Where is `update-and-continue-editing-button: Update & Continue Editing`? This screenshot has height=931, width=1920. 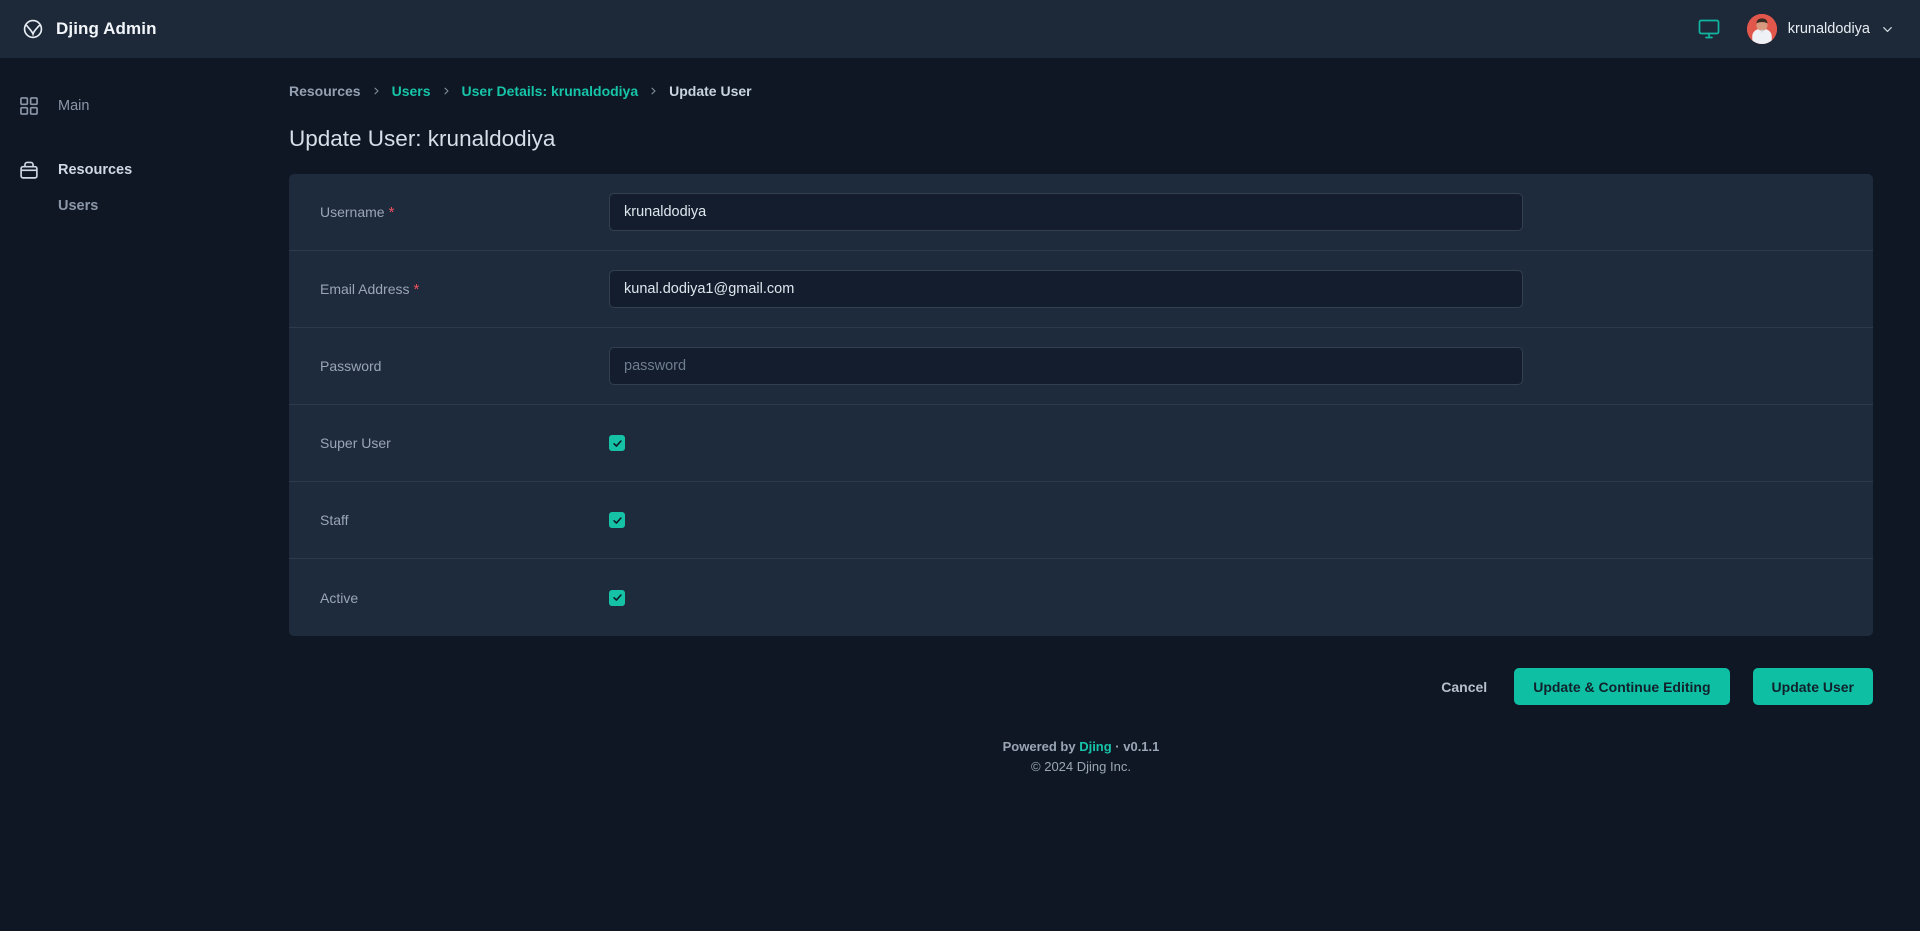 update-and-continue-editing-button: Update & Continue Editing is located at coordinates (1622, 686).